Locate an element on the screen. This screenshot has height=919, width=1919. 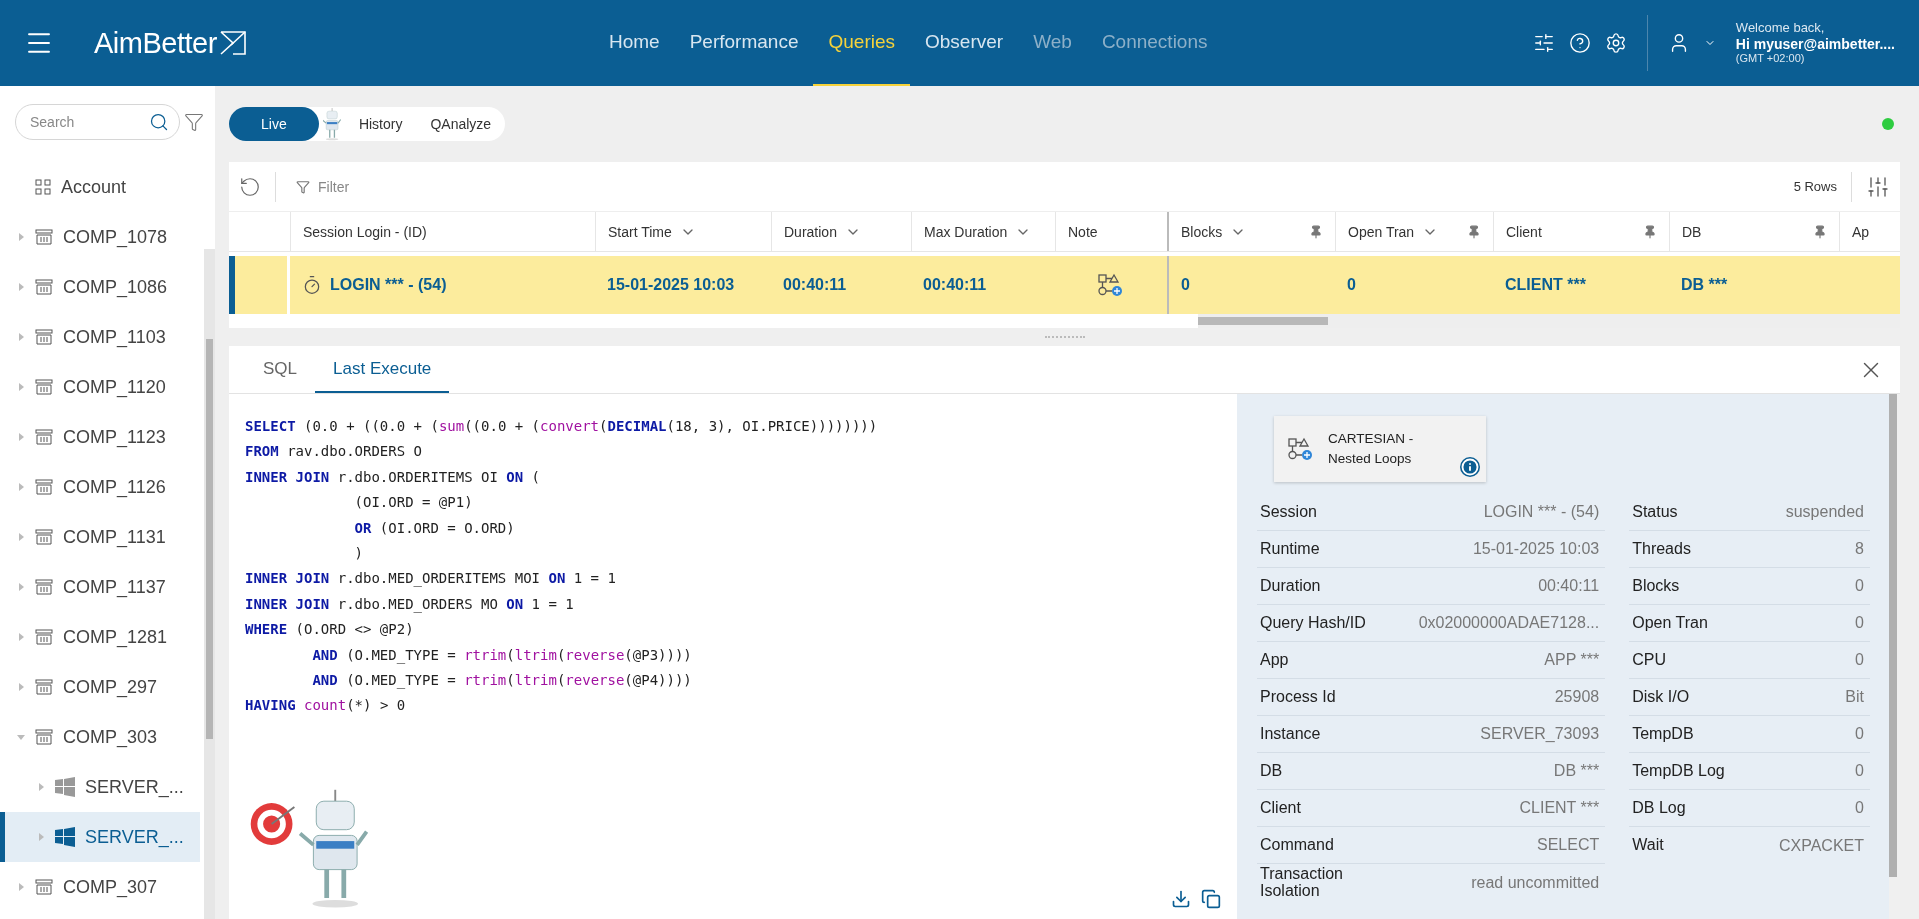
row-count: 5 Rows is located at coordinates (1815, 186).